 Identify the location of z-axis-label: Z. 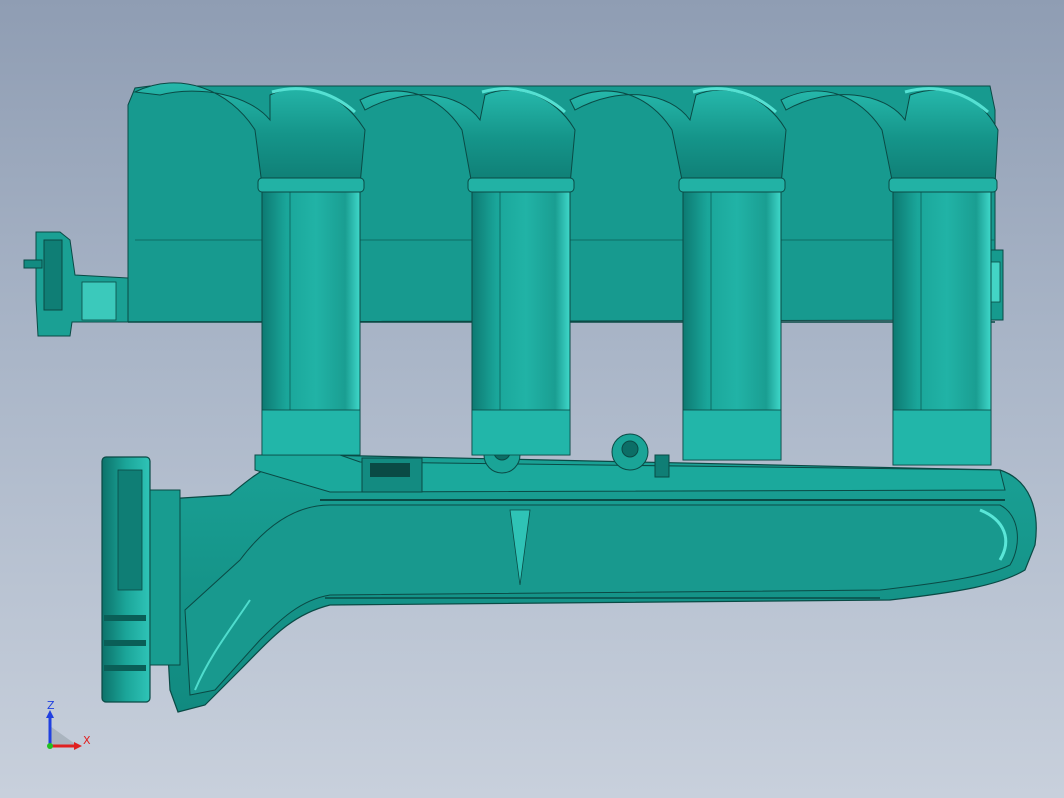
(51, 705).